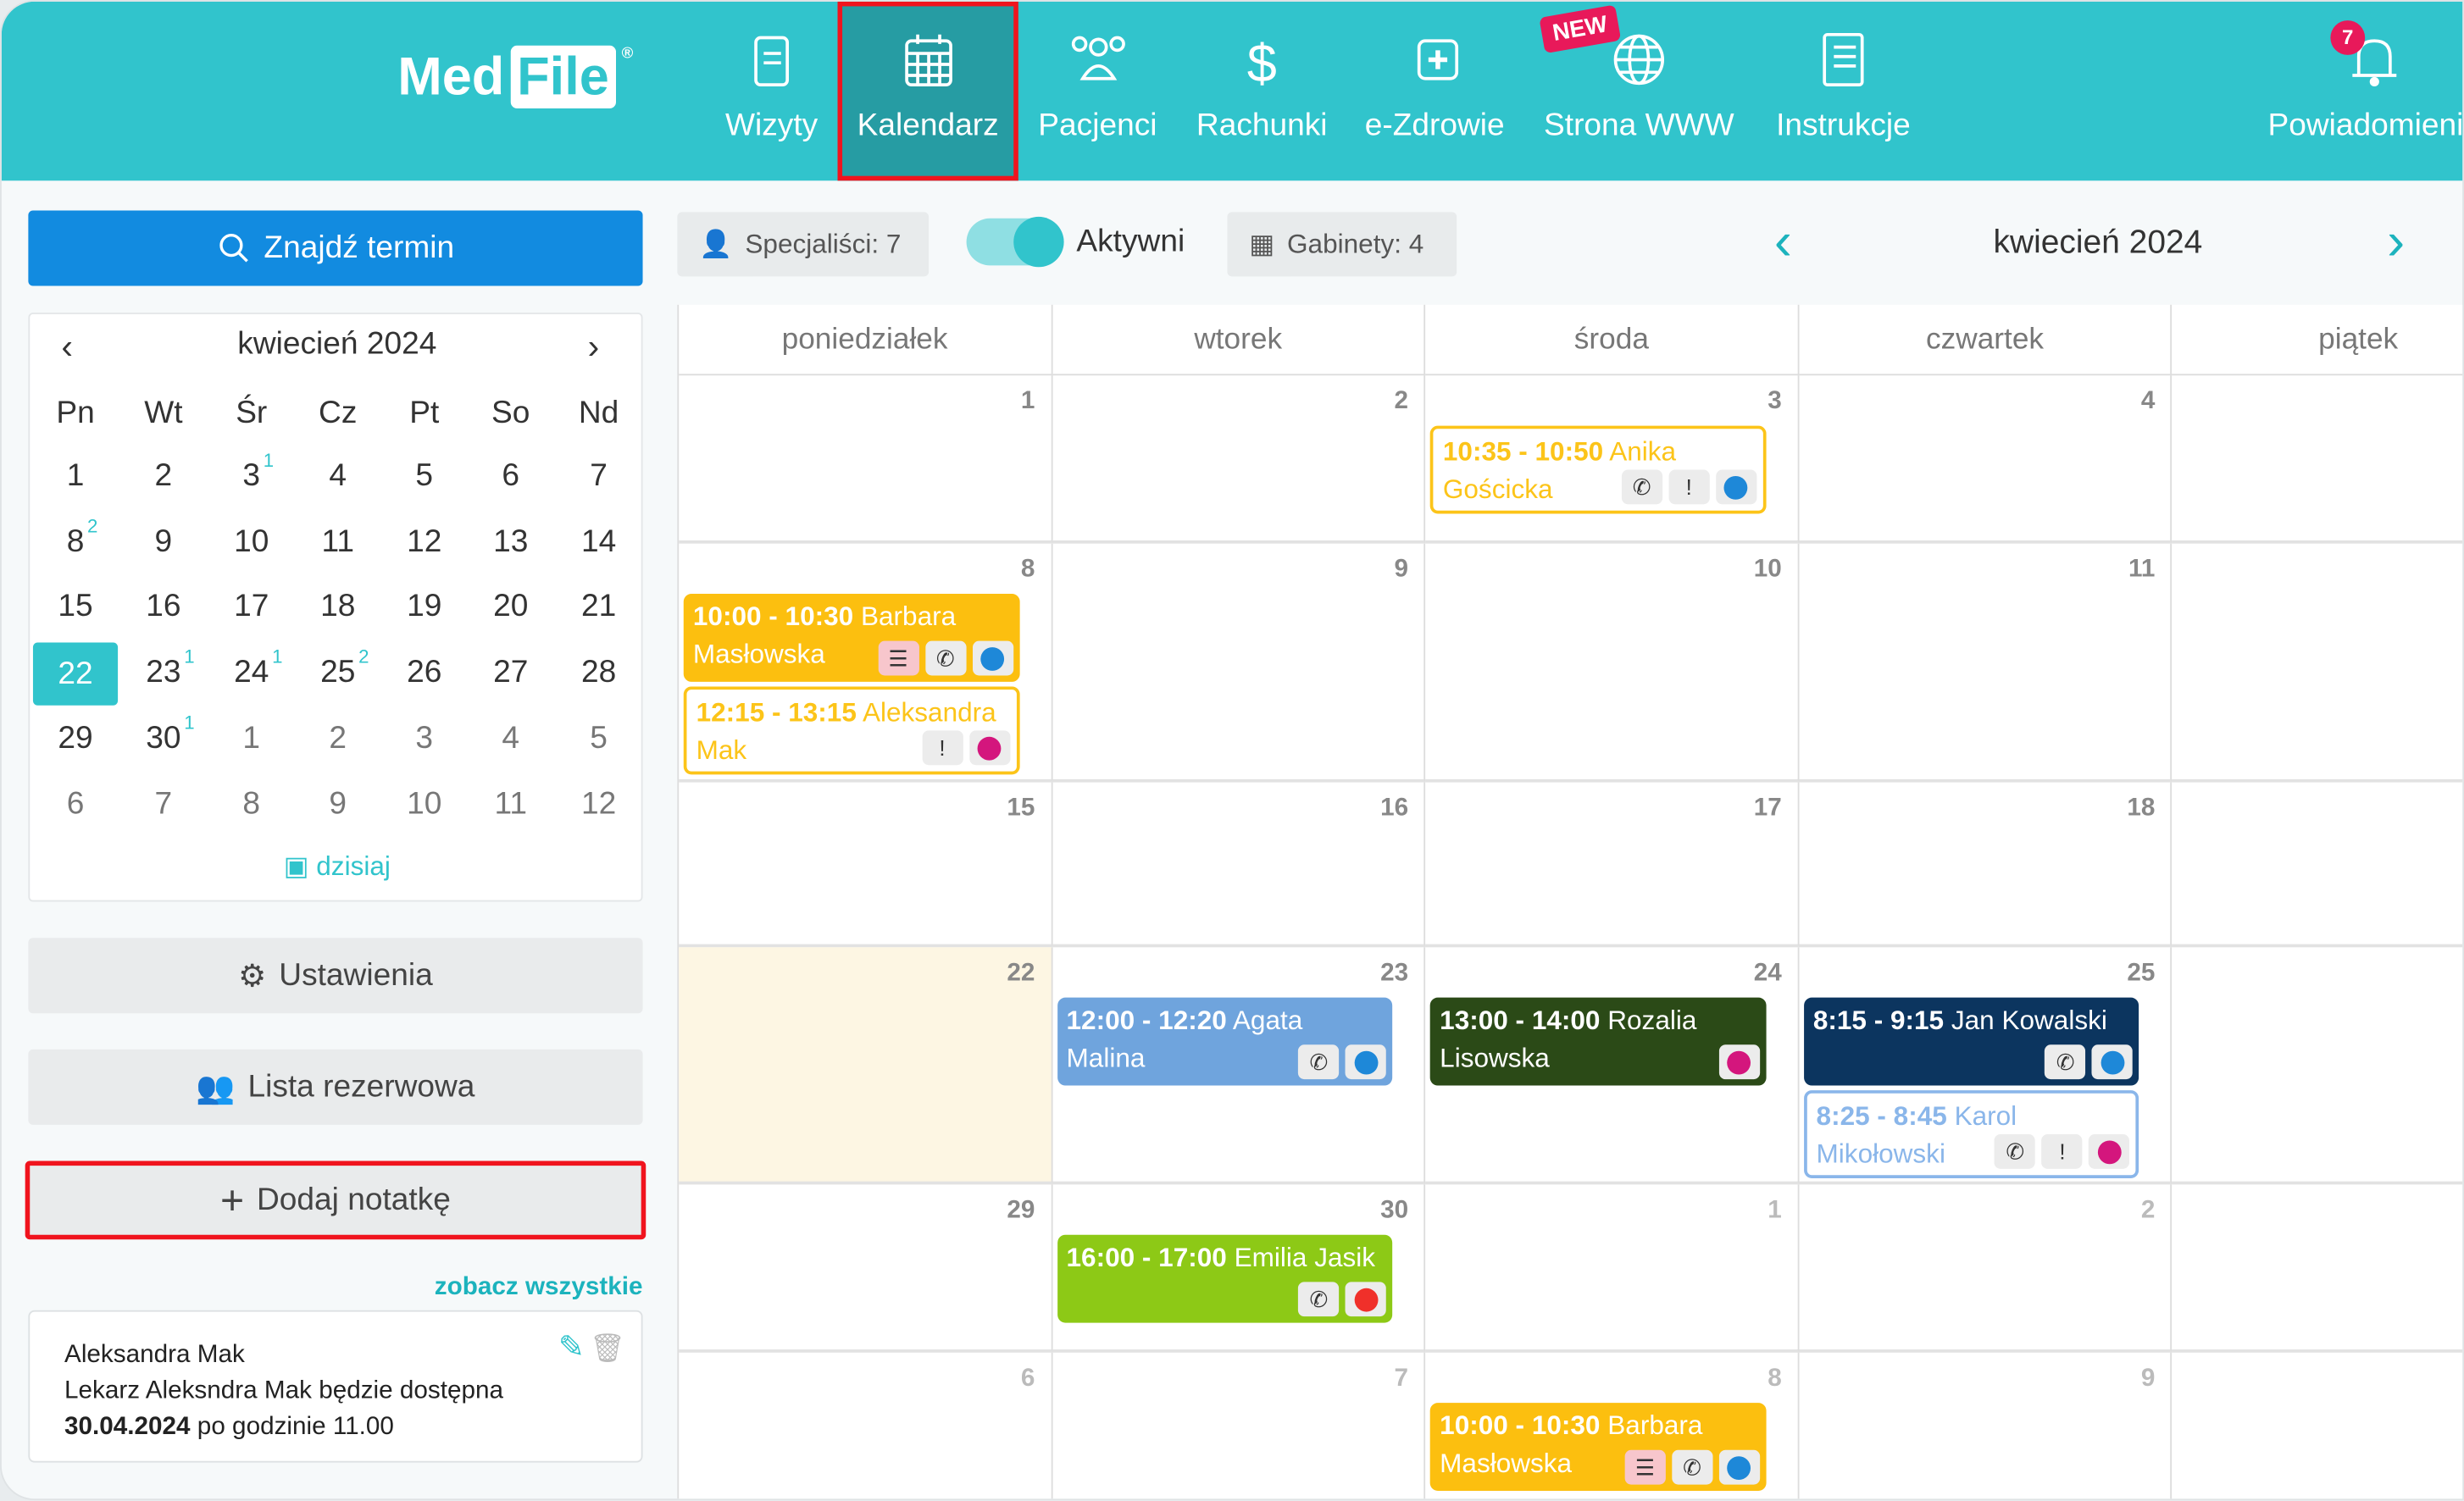 The image size is (2464, 1501). I want to click on specialists-filter: 👤 Specjaliści: 7, so click(804, 244).